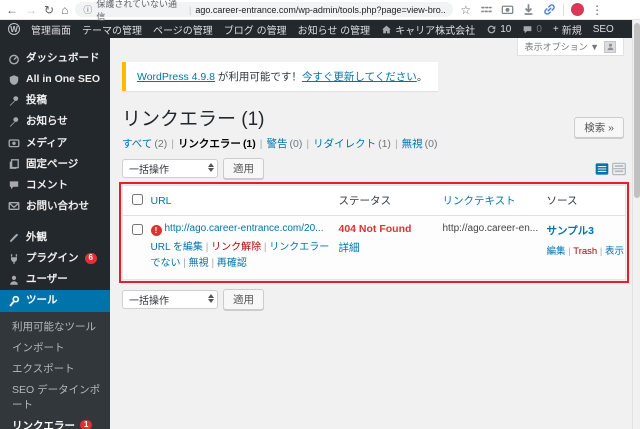 The height and width of the screenshot is (429, 640). I want to click on edit-post-action: 編集, so click(556, 251).